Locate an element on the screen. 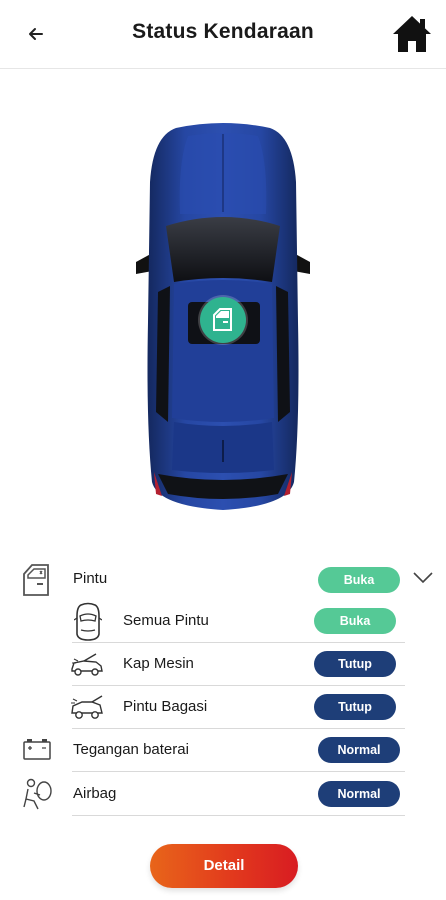 The image size is (446, 900). car-door-icon is located at coordinates (222, 319).